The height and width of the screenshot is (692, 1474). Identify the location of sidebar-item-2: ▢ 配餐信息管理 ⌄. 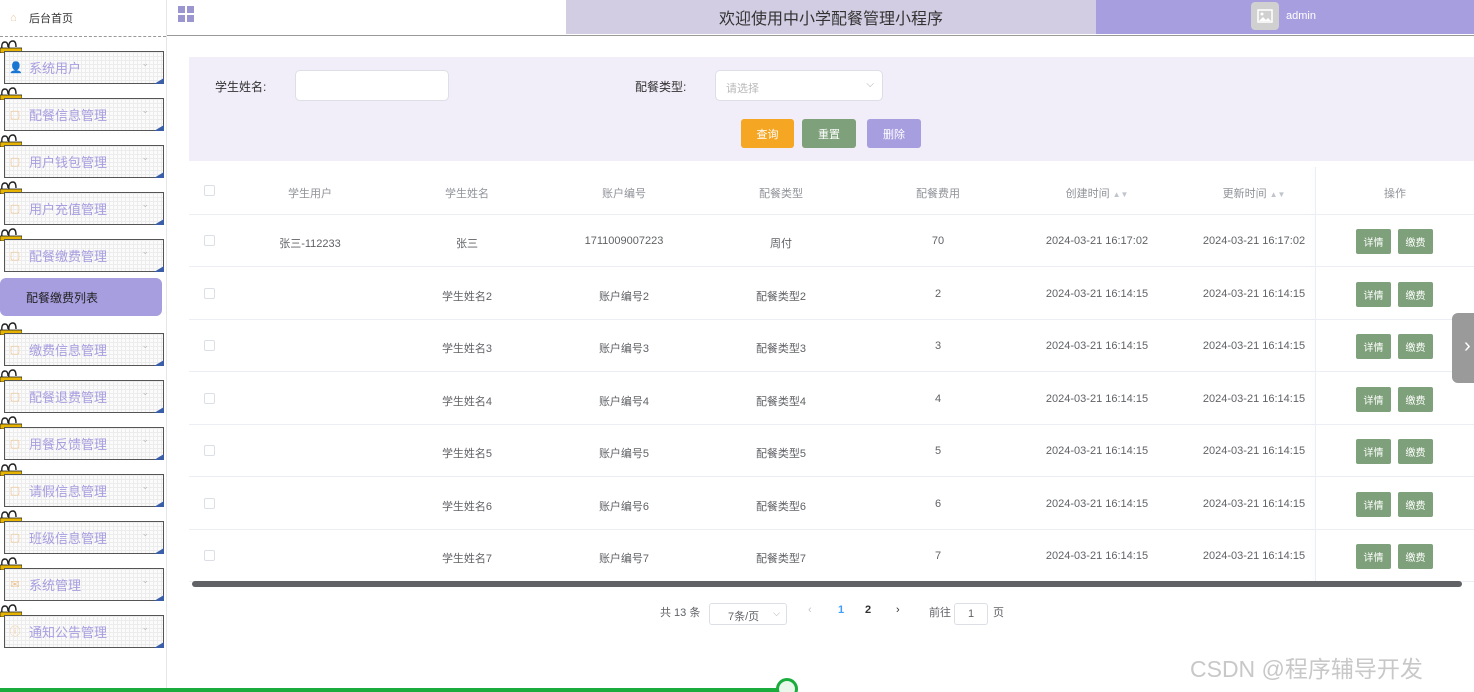
(83, 109).